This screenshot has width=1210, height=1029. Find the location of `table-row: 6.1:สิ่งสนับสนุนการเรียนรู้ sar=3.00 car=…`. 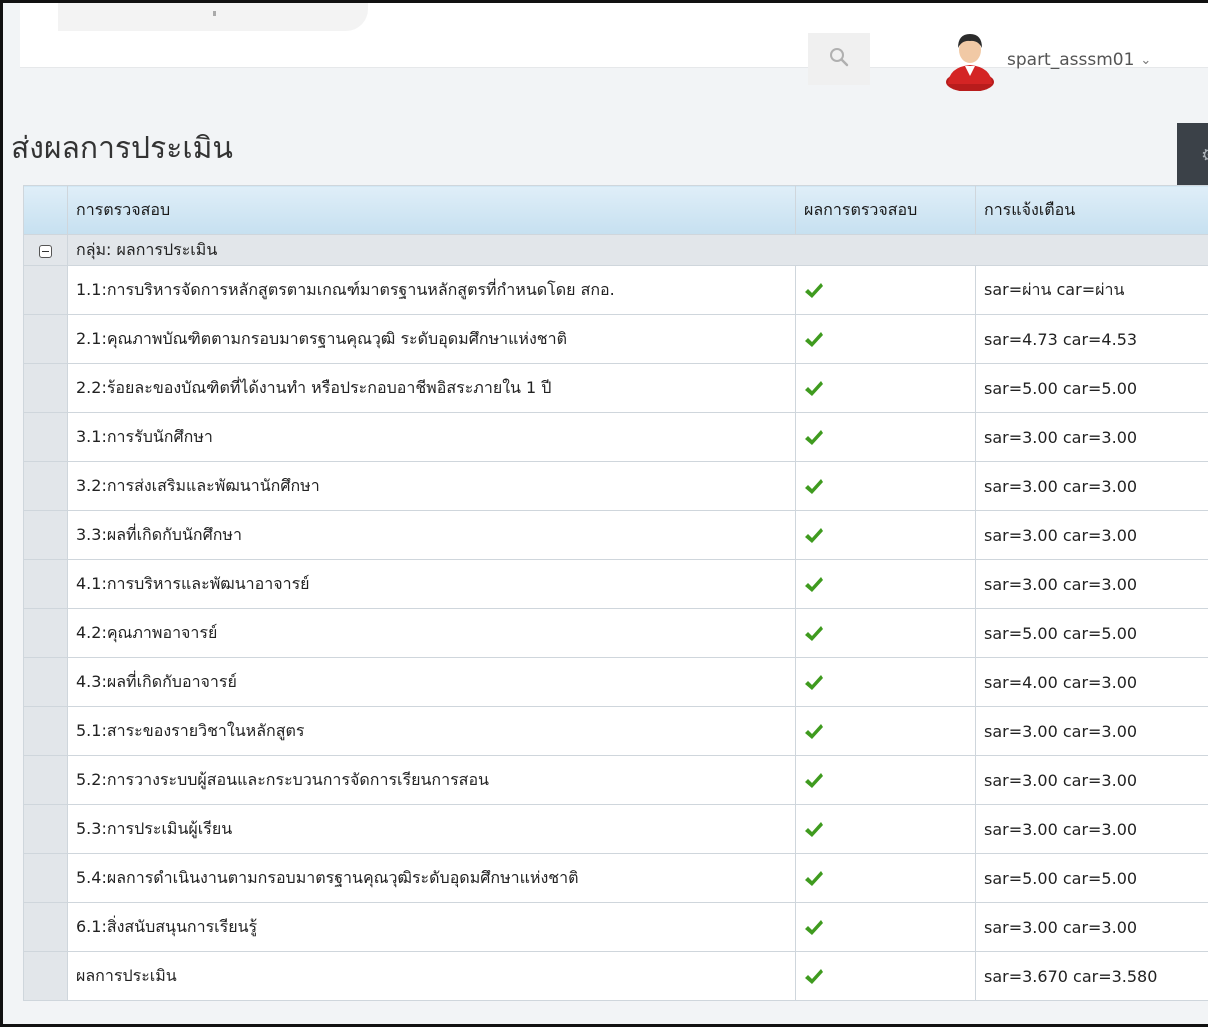

table-row: 6.1:สิ่งสนับสนุนการเรียนรู้ sar=3.00 car=… is located at coordinates (615, 927).